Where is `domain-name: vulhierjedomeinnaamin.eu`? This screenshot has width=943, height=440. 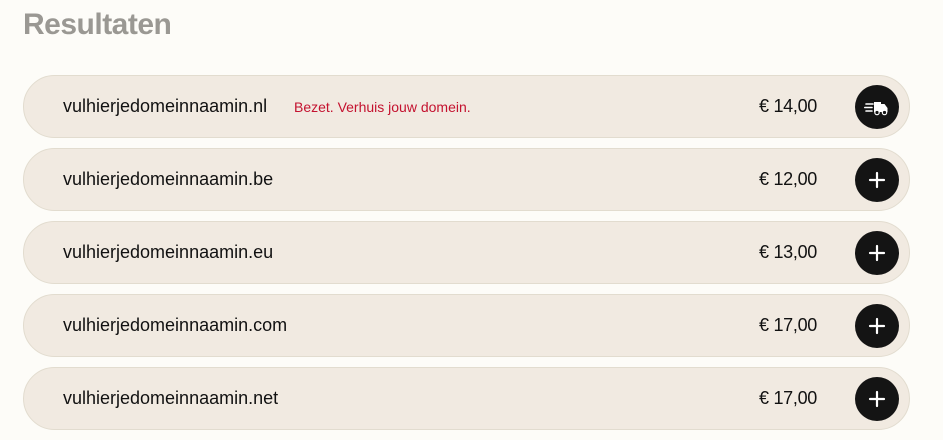 domain-name: vulhierjedomeinnaamin.eu is located at coordinates (168, 252).